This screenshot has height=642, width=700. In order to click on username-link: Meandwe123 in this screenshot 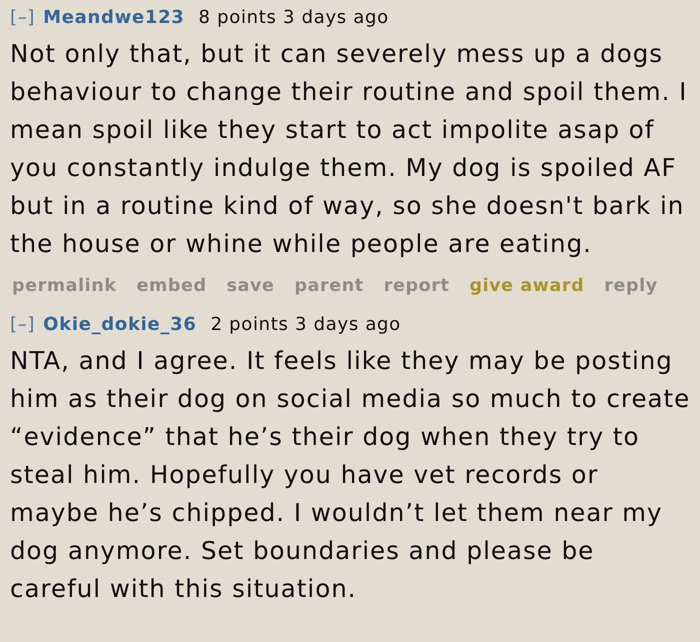, I will do `click(114, 17)`.